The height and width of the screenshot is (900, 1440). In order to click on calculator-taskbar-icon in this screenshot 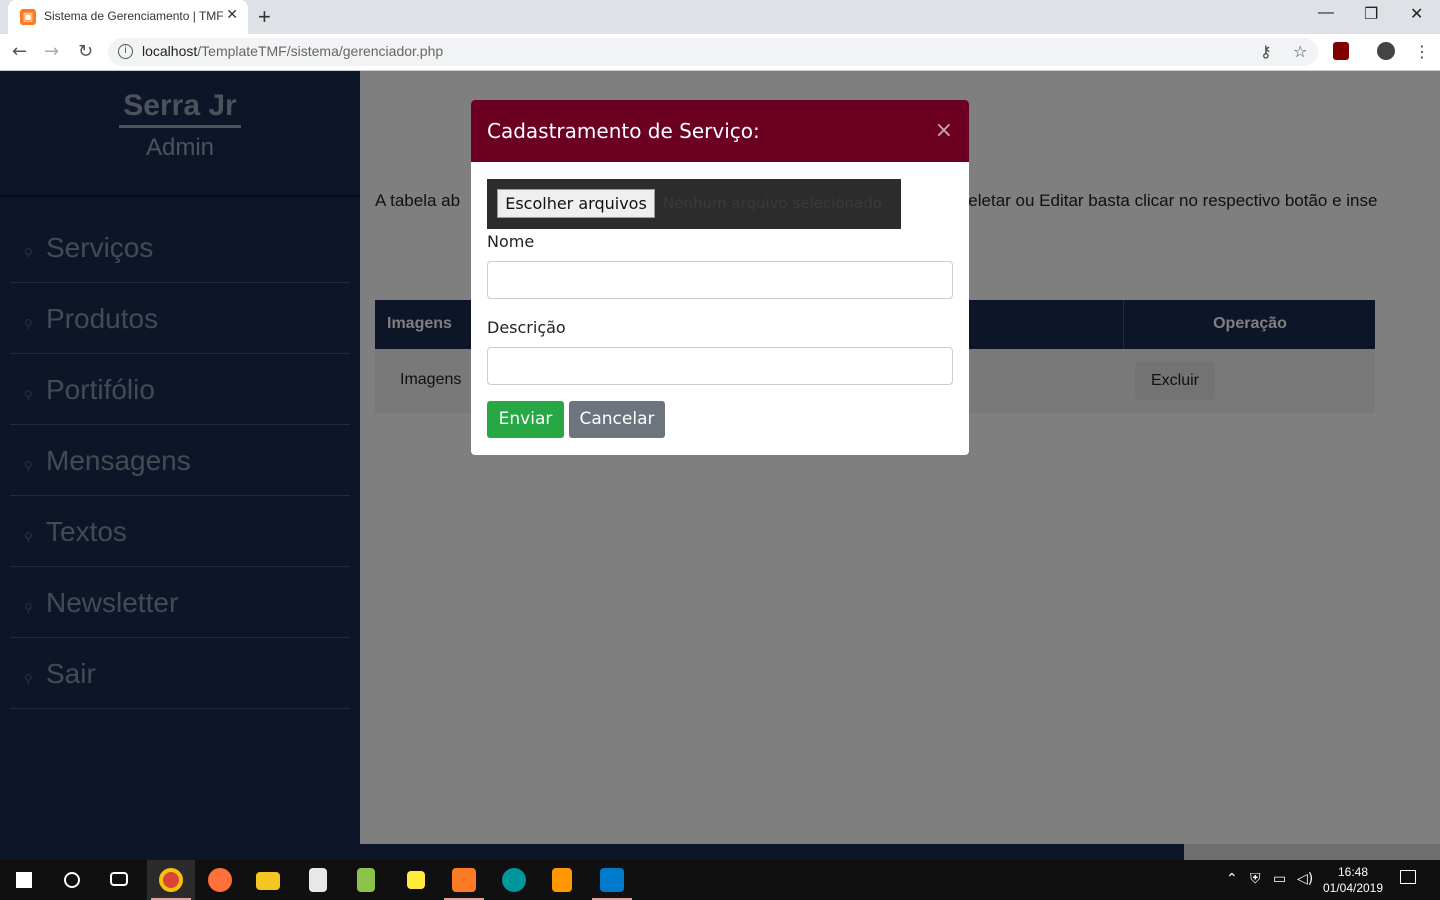, I will do `click(318, 880)`.